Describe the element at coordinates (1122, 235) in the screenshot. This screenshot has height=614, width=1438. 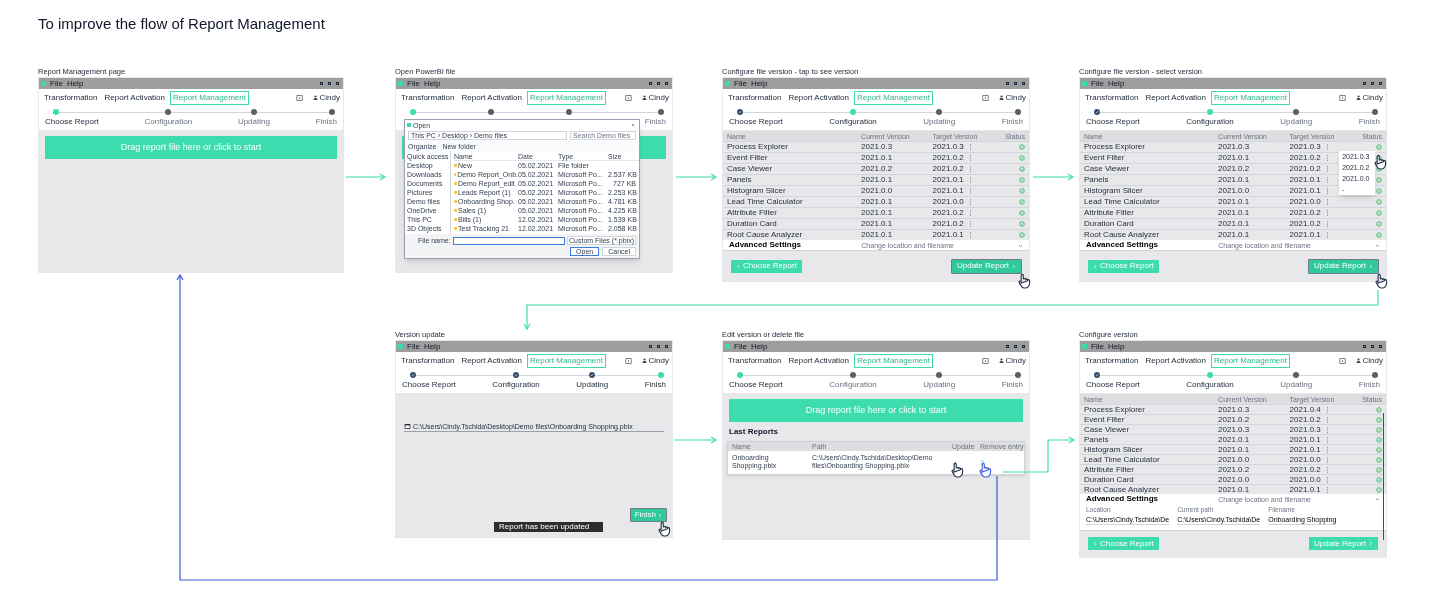
I see `table-cell-text: Root Cause Analyzer` at that location.